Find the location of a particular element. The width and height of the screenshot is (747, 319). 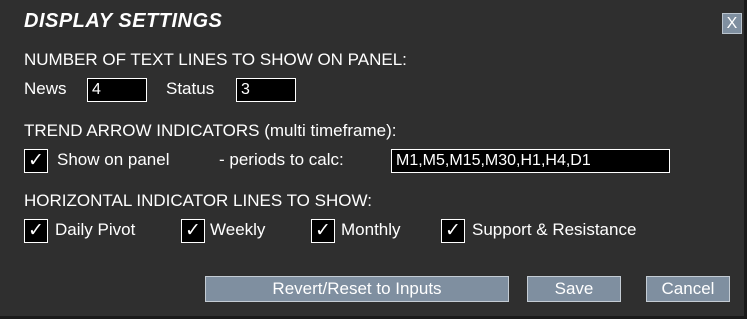

status-lines-input: 3 is located at coordinates (266, 90).